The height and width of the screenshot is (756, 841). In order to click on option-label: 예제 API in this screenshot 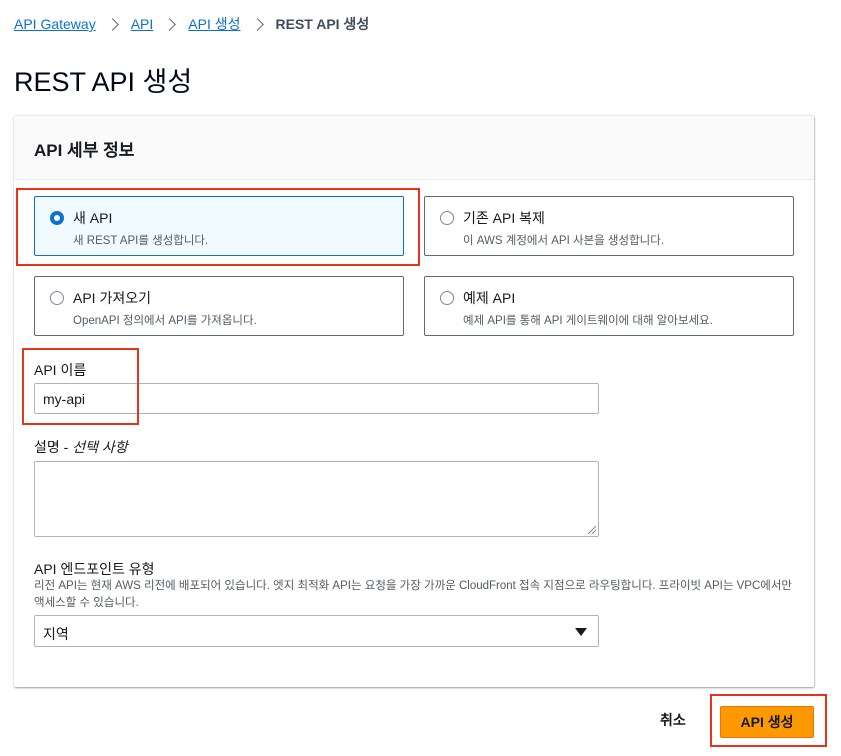, I will do `click(489, 298)`.